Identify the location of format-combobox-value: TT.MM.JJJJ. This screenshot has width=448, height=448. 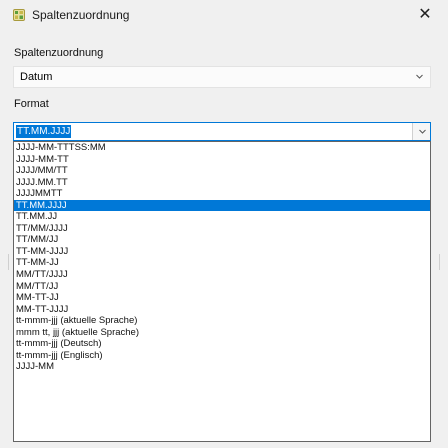
(44, 131).